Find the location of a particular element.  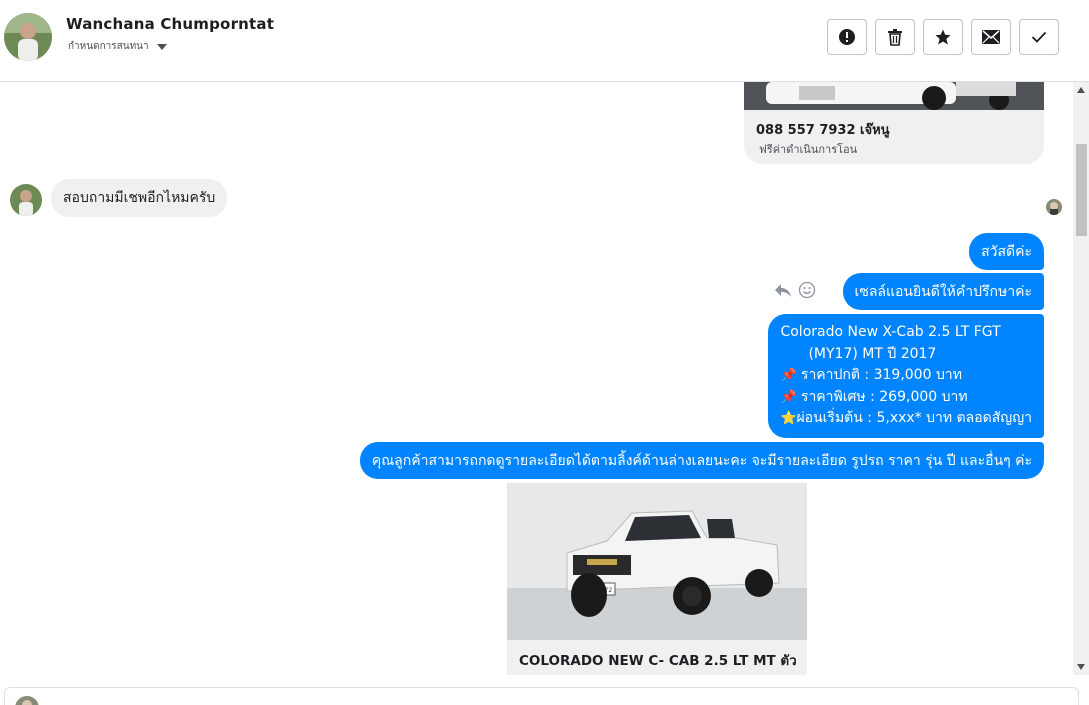

star-button is located at coordinates (943, 37).